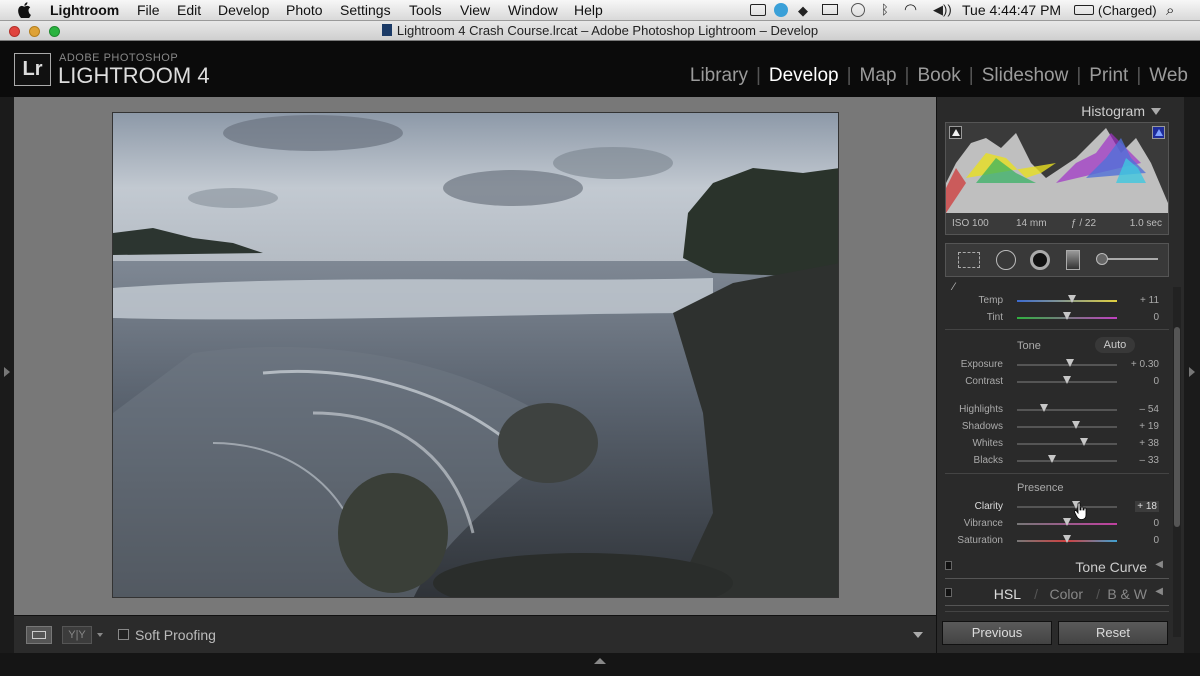 This screenshot has width=1200, height=676. What do you see at coordinates (1149, 409) in the screenshot?
I see `highlights-value: – 54` at bounding box center [1149, 409].